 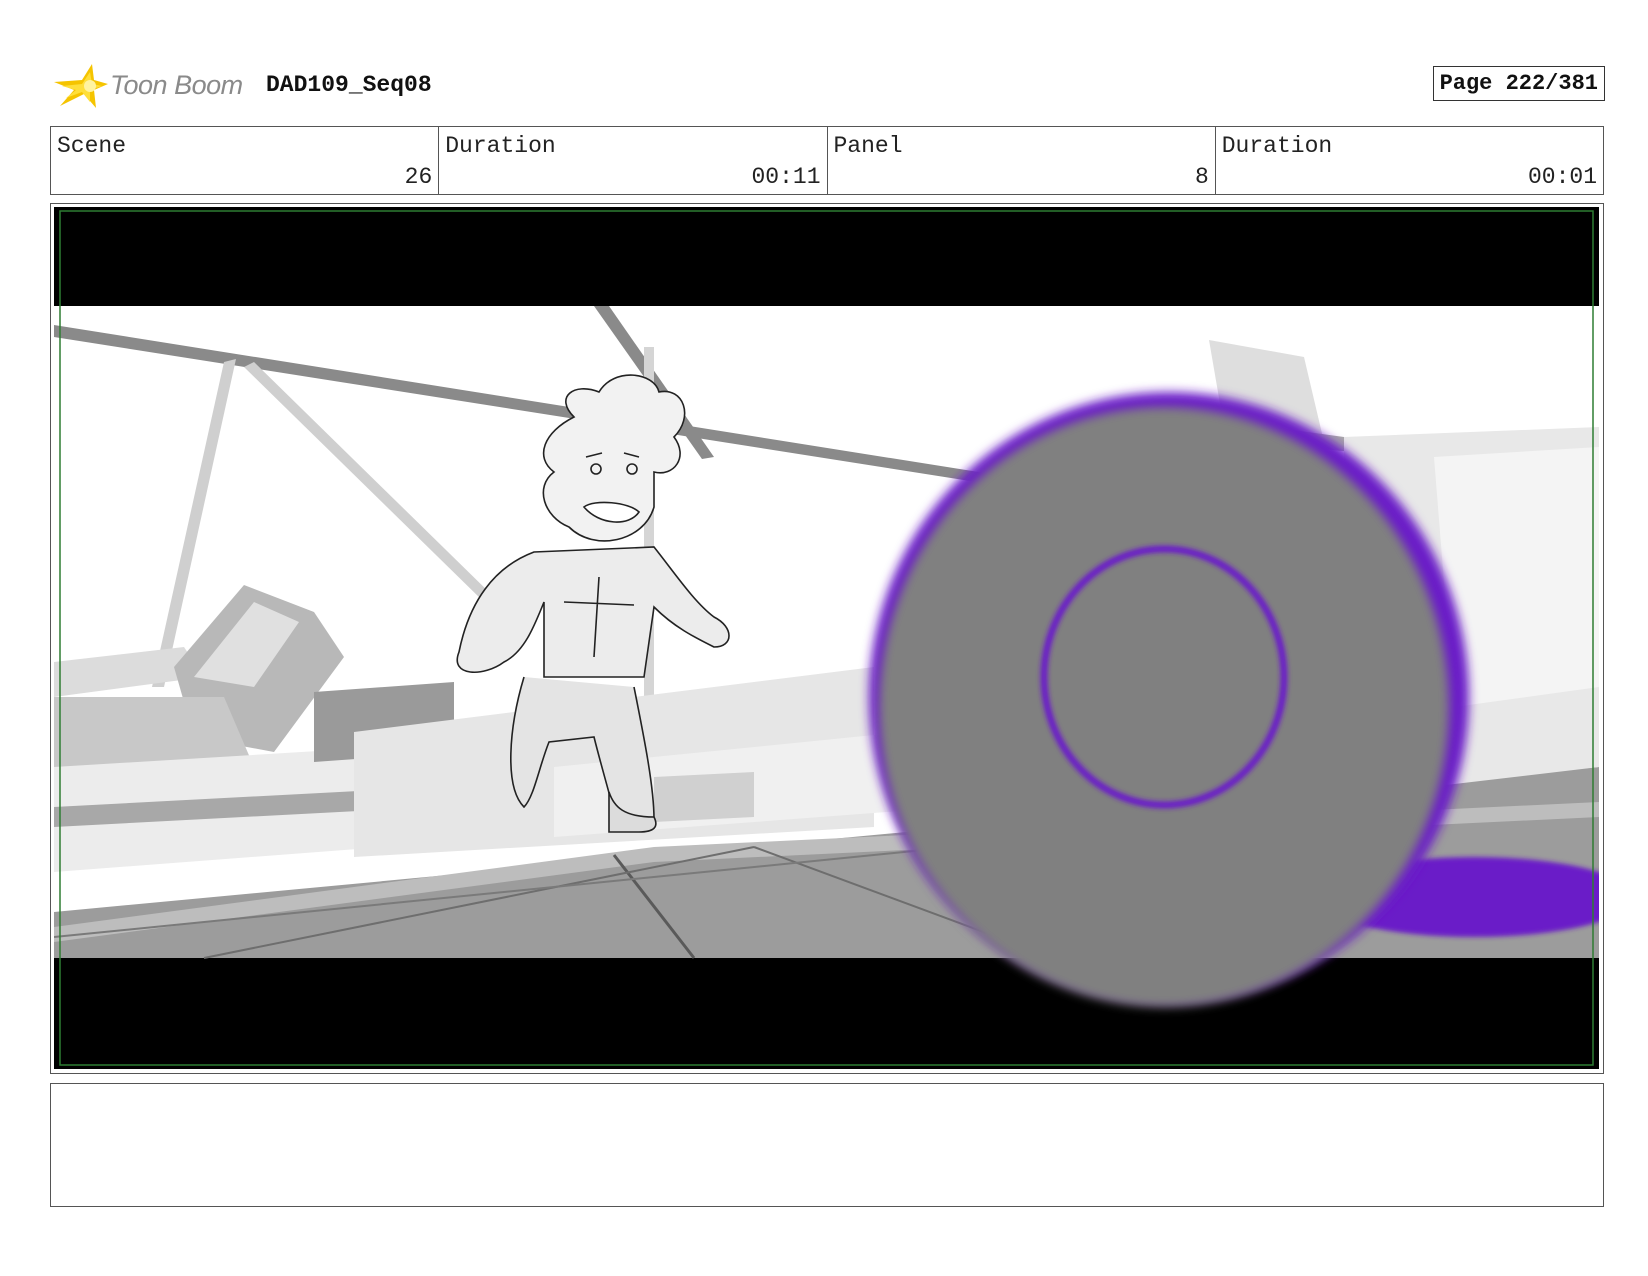 I want to click on panel-label: Panel, so click(x=868, y=146).